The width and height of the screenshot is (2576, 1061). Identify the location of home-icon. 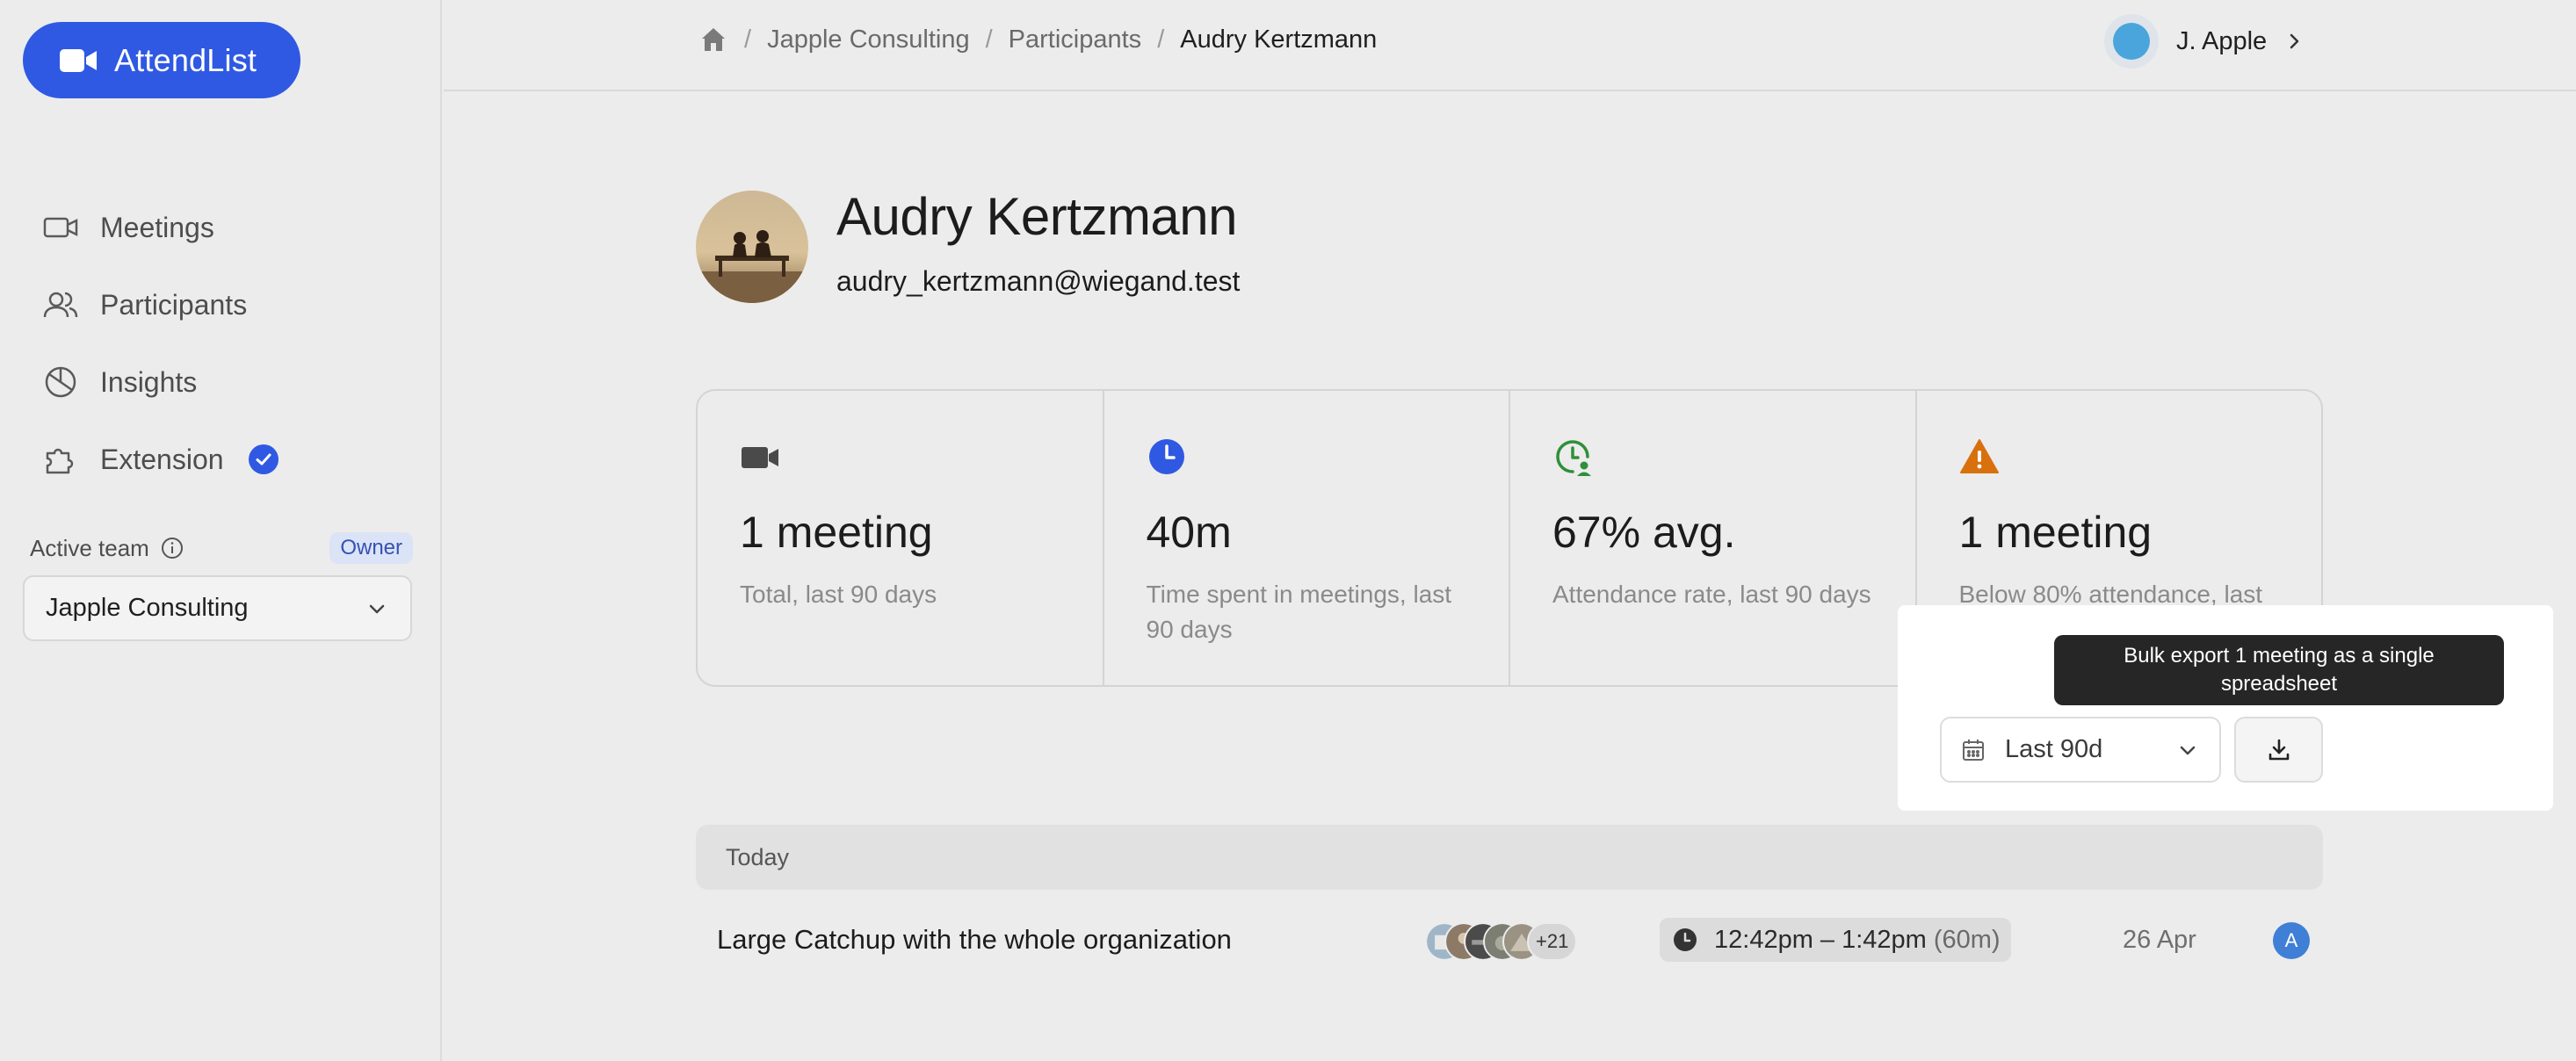
(713, 39).